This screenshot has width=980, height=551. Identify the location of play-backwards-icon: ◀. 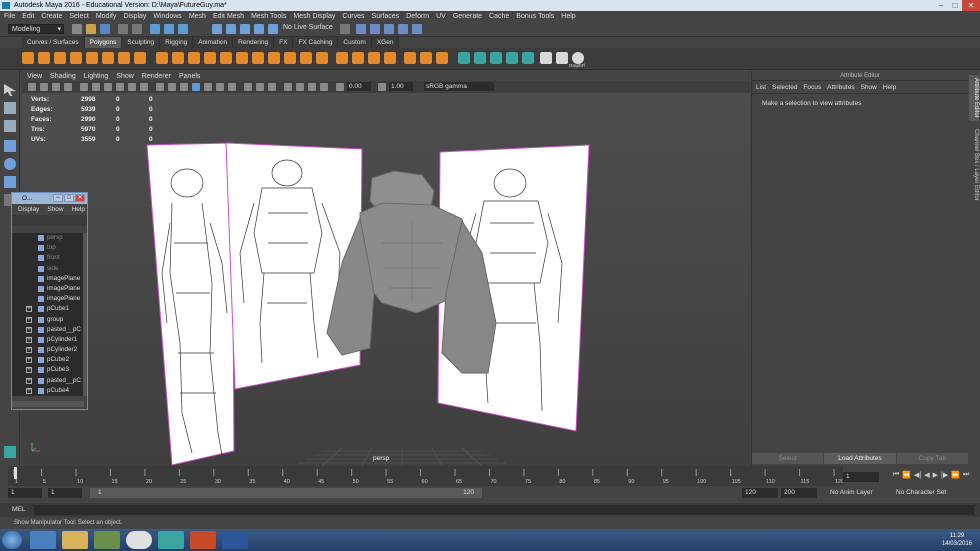
(926, 477).